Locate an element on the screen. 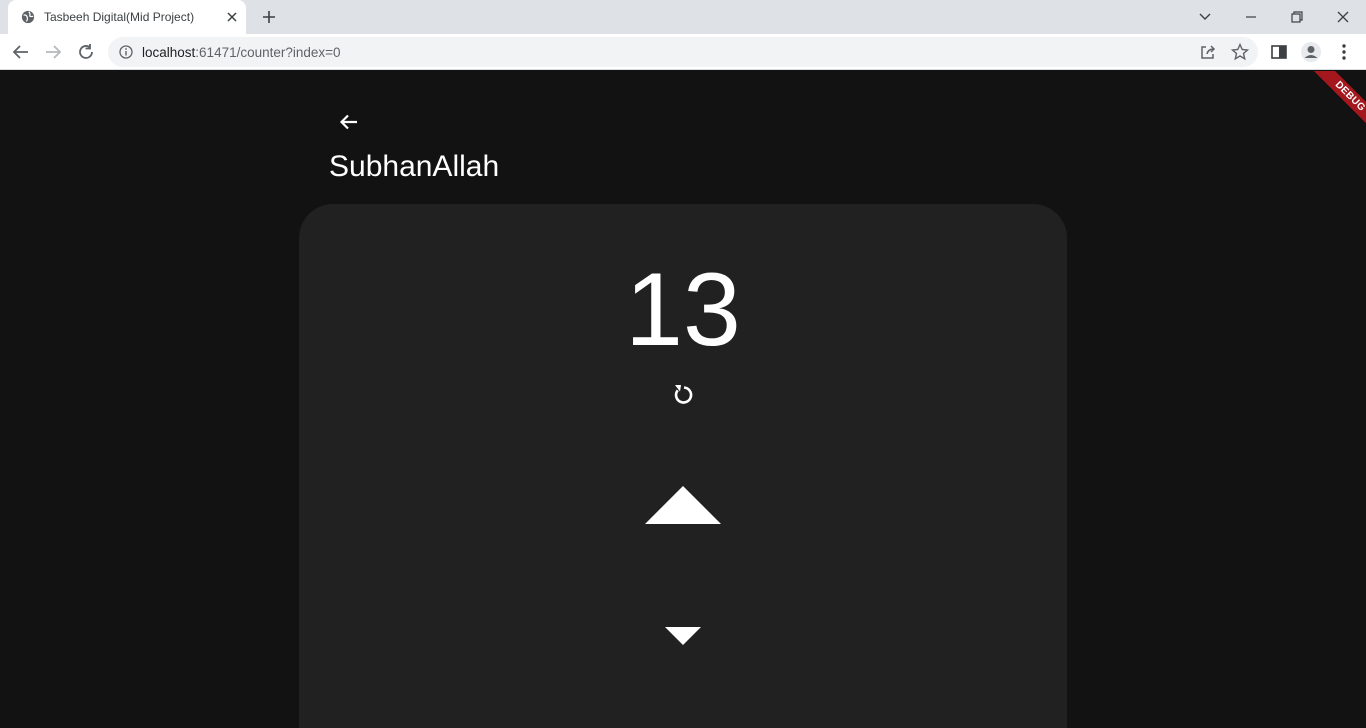  arrow-back-icon is located at coordinates (349, 122).